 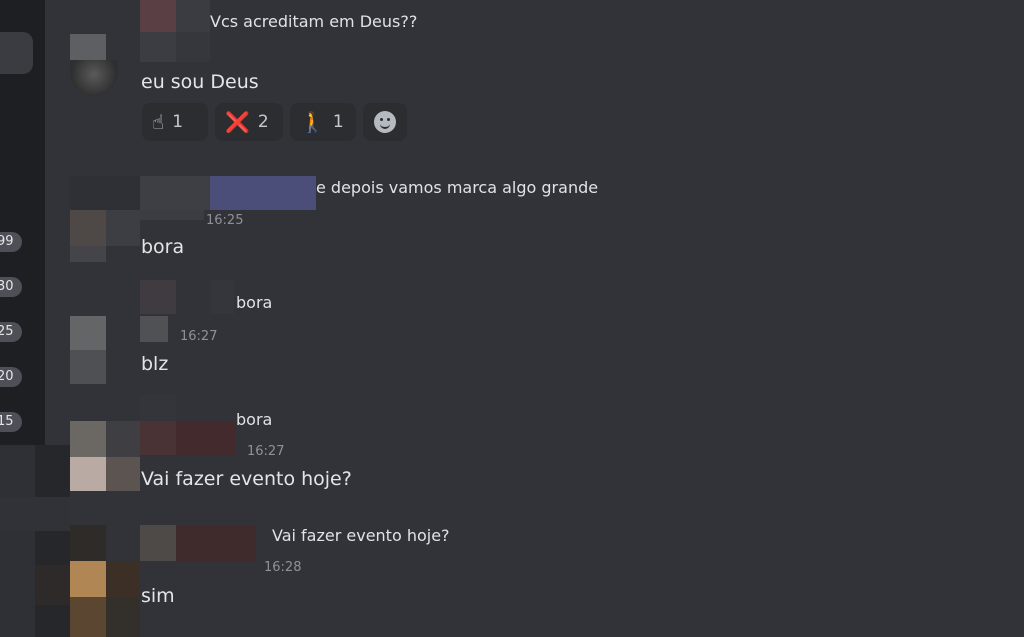 What do you see at coordinates (200, 82) in the screenshot?
I see `message-text: eu sou Deus` at bounding box center [200, 82].